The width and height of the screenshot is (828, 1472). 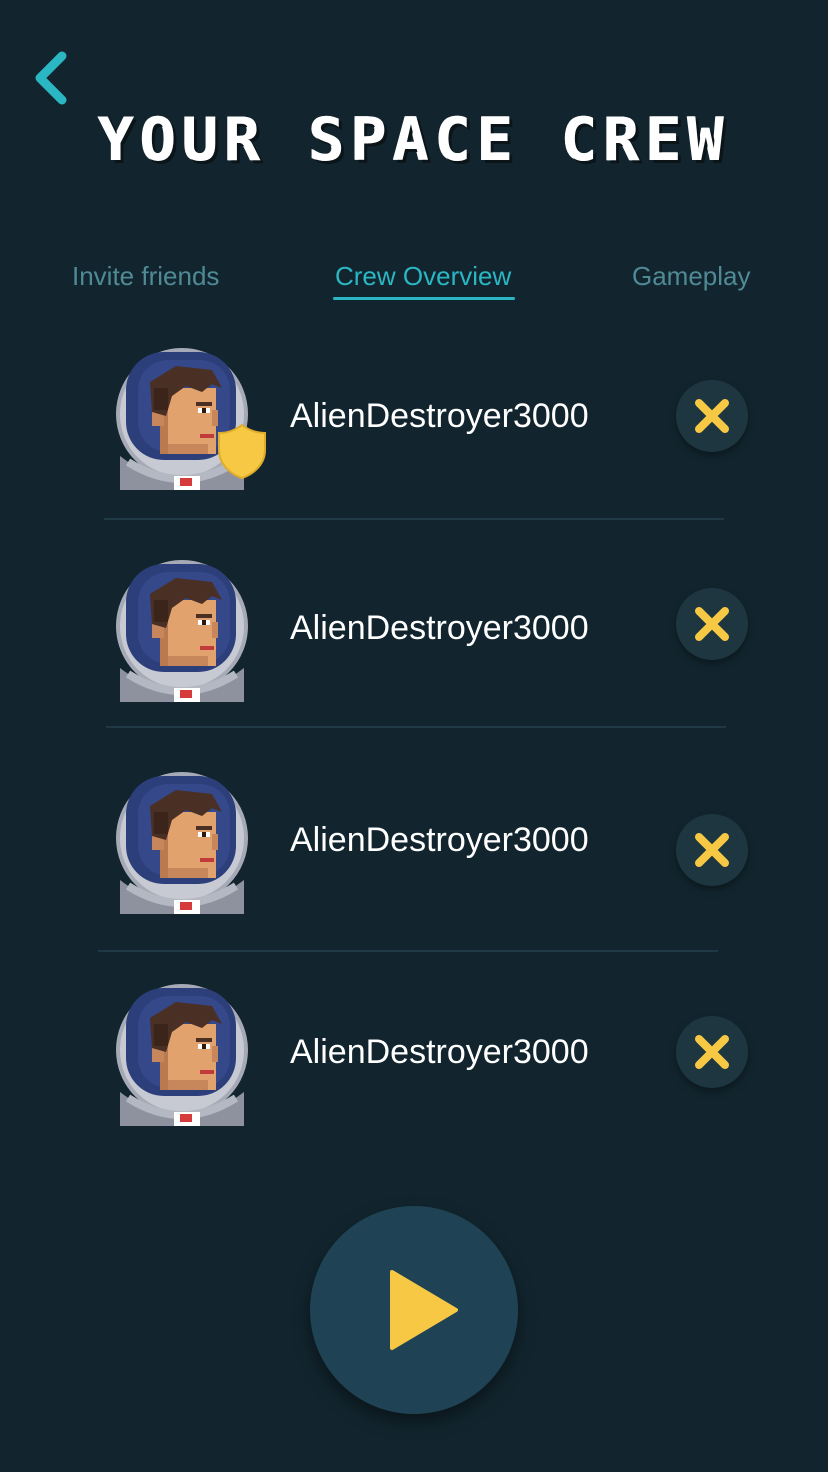 I want to click on captain-shield-icon, so click(x=242, y=451).